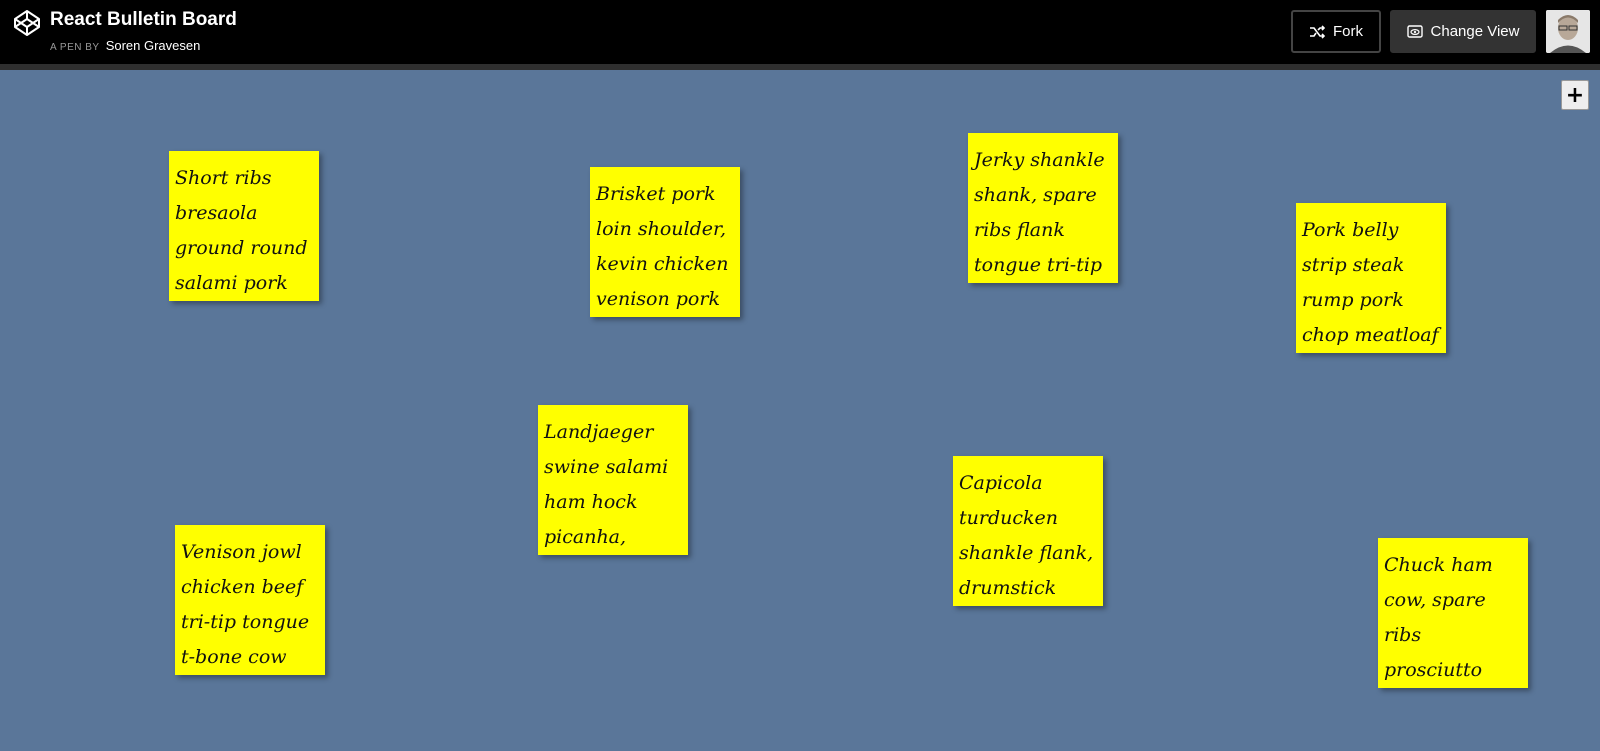 This screenshot has width=1600, height=751. What do you see at coordinates (1317, 31) in the screenshot?
I see `fork-icon` at bounding box center [1317, 31].